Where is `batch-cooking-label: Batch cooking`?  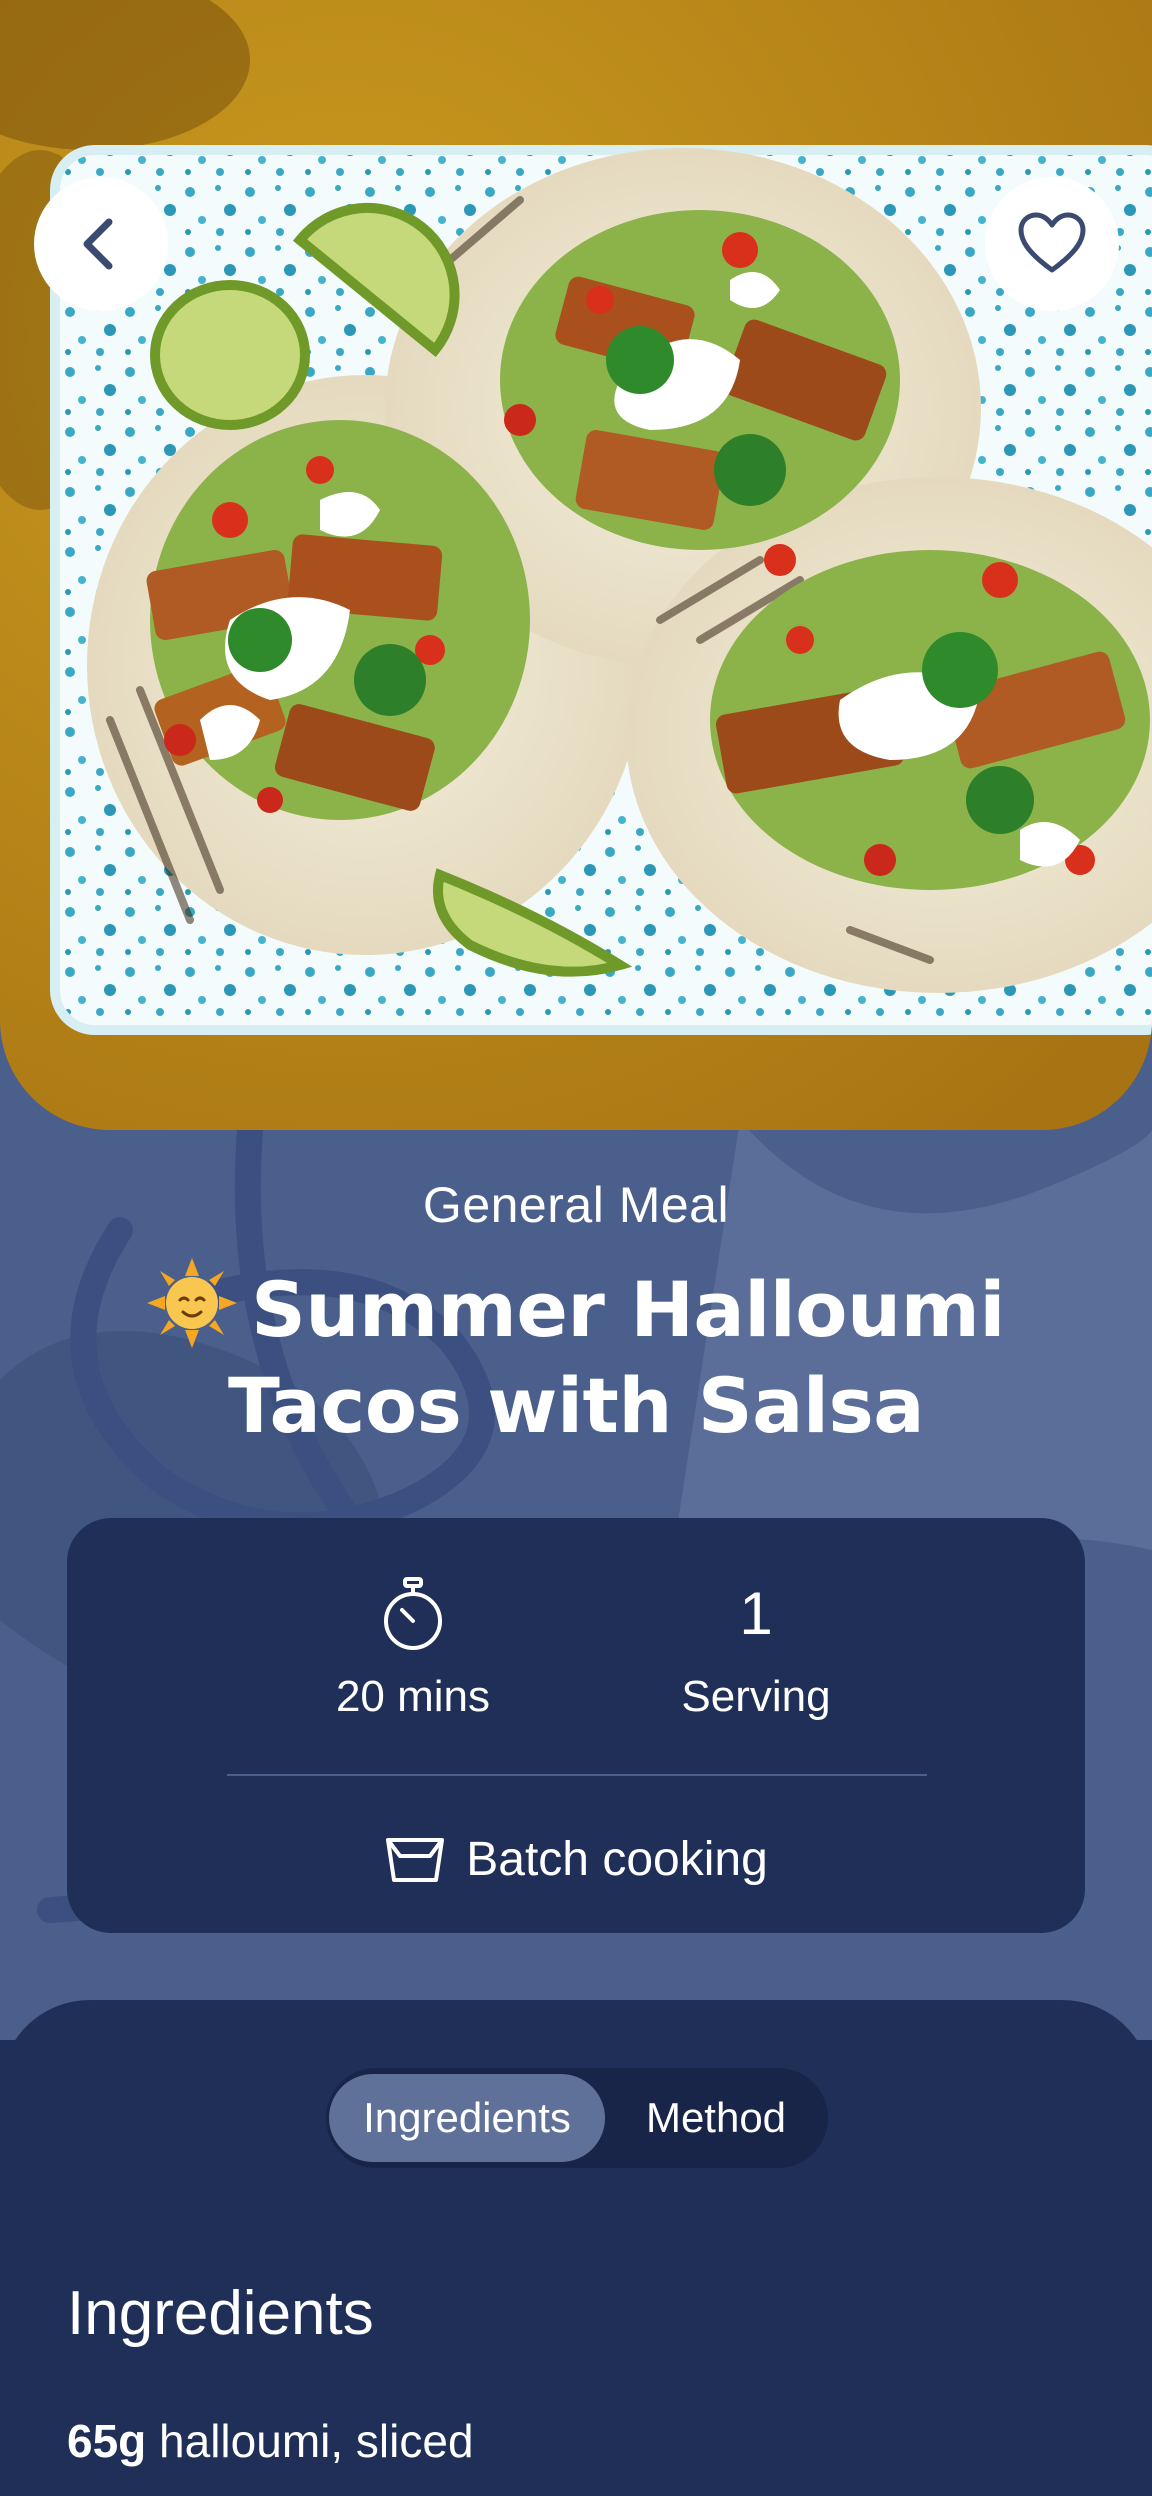 batch-cooking-label: Batch cooking is located at coordinates (617, 1859).